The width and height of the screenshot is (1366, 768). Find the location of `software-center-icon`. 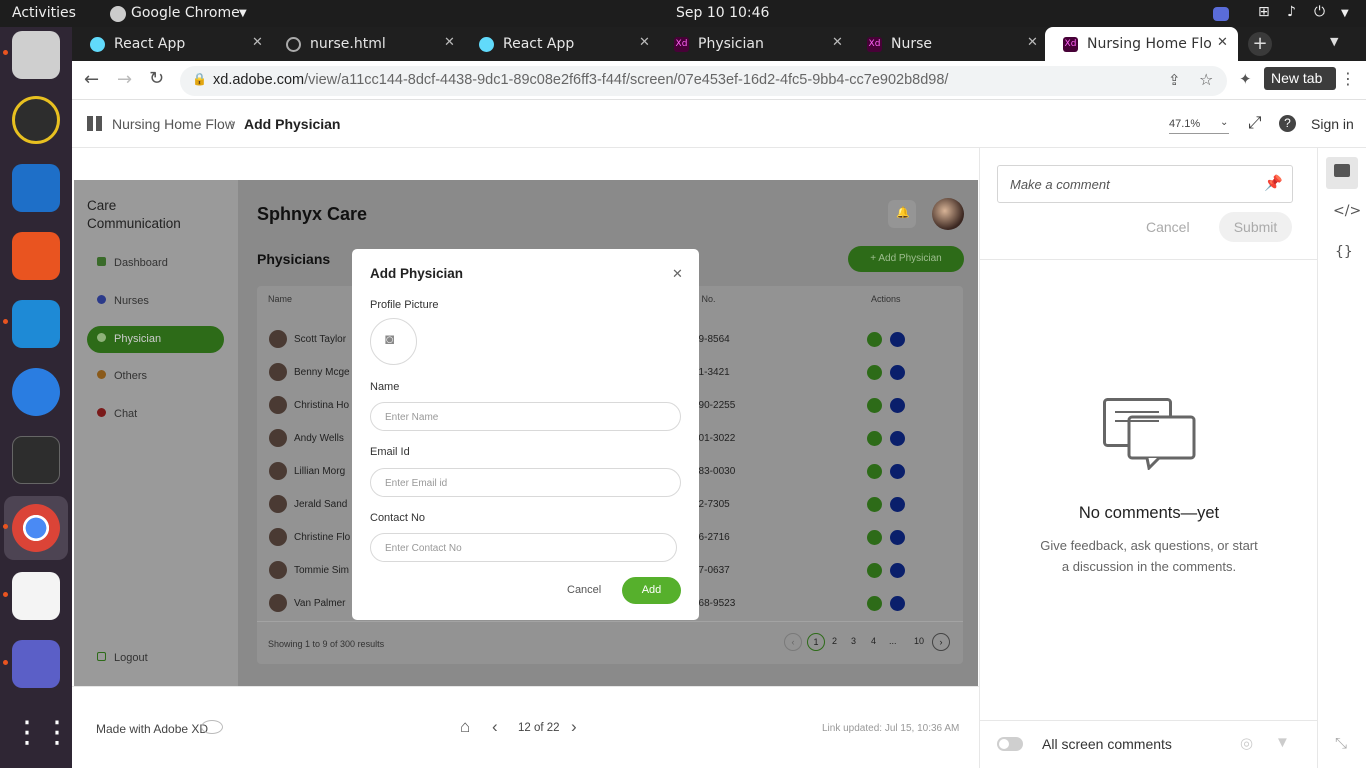

software-center-icon is located at coordinates (36, 256).